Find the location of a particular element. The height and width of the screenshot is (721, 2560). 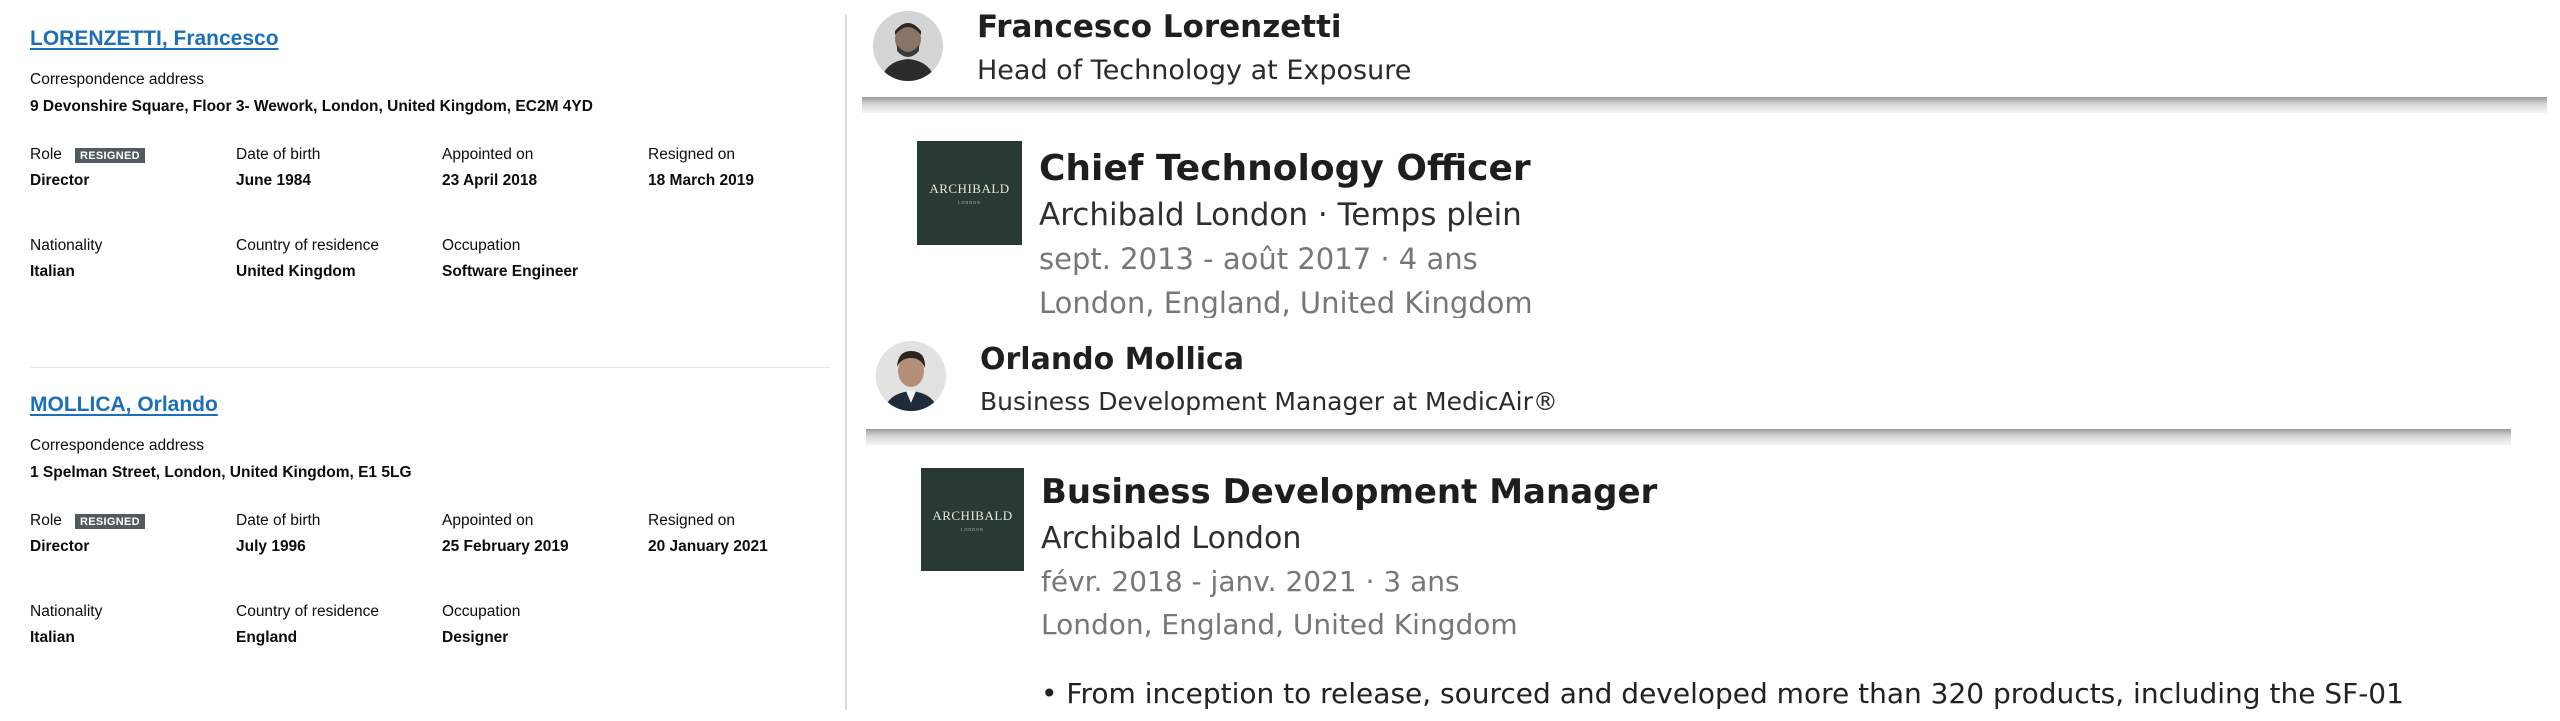

dob-value: July 1996 is located at coordinates (271, 546).